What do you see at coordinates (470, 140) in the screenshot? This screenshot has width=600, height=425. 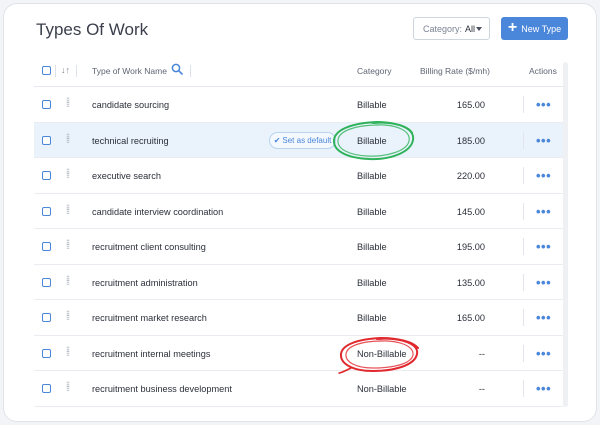 I see `row-billing-rate: 185.00` at bounding box center [470, 140].